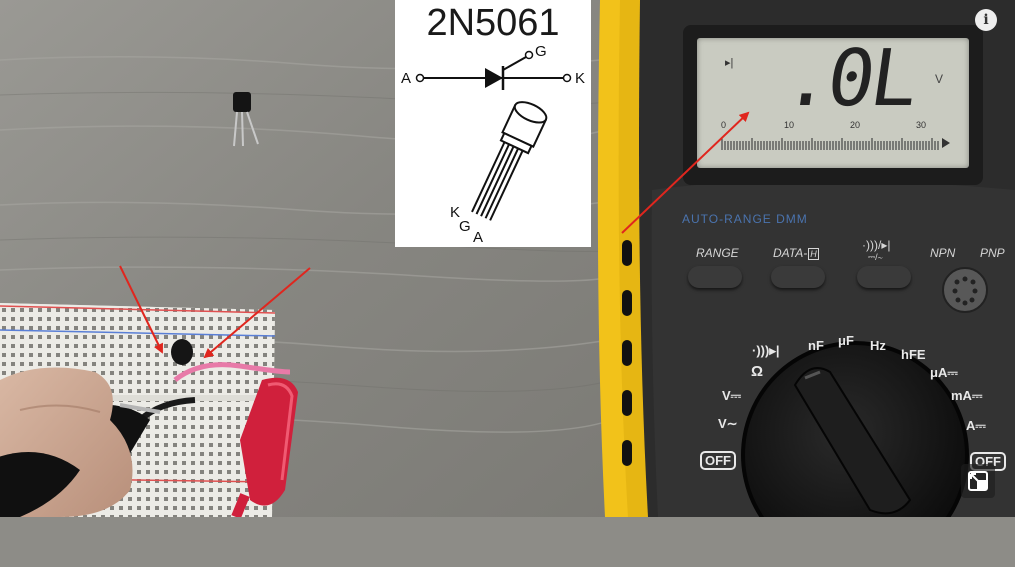 The height and width of the screenshot is (567, 1015). I want to click on video-expand-button, so click(978, 481).